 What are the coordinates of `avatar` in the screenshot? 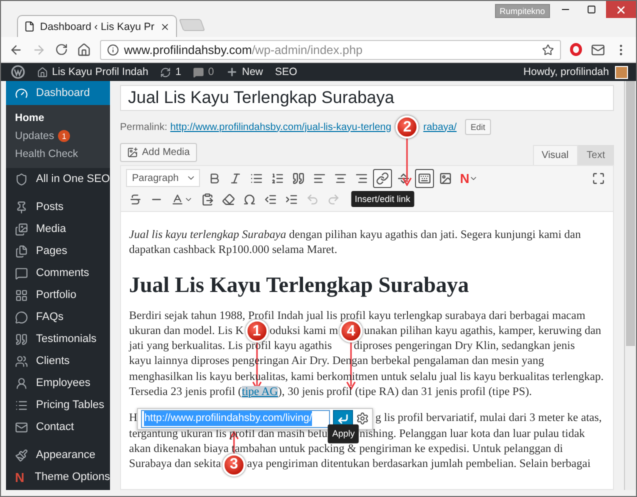 It's located at (621, 72).